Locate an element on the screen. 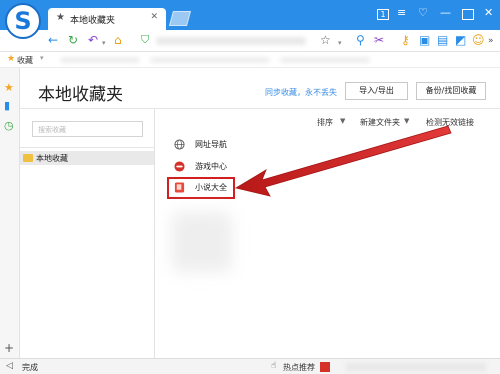 This screenshot has width=500, height=374. undo-dropdown-icon: ▾ is located at coordinates (104, 43).